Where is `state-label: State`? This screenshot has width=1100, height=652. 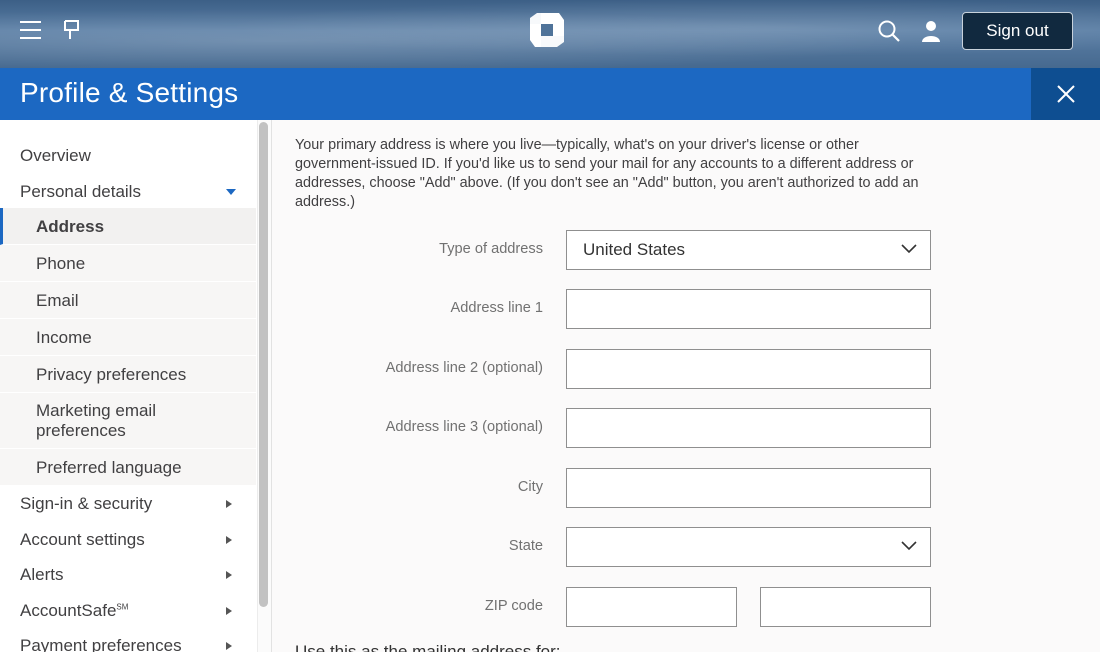 state-label: State is located at coordinates (525, 546).